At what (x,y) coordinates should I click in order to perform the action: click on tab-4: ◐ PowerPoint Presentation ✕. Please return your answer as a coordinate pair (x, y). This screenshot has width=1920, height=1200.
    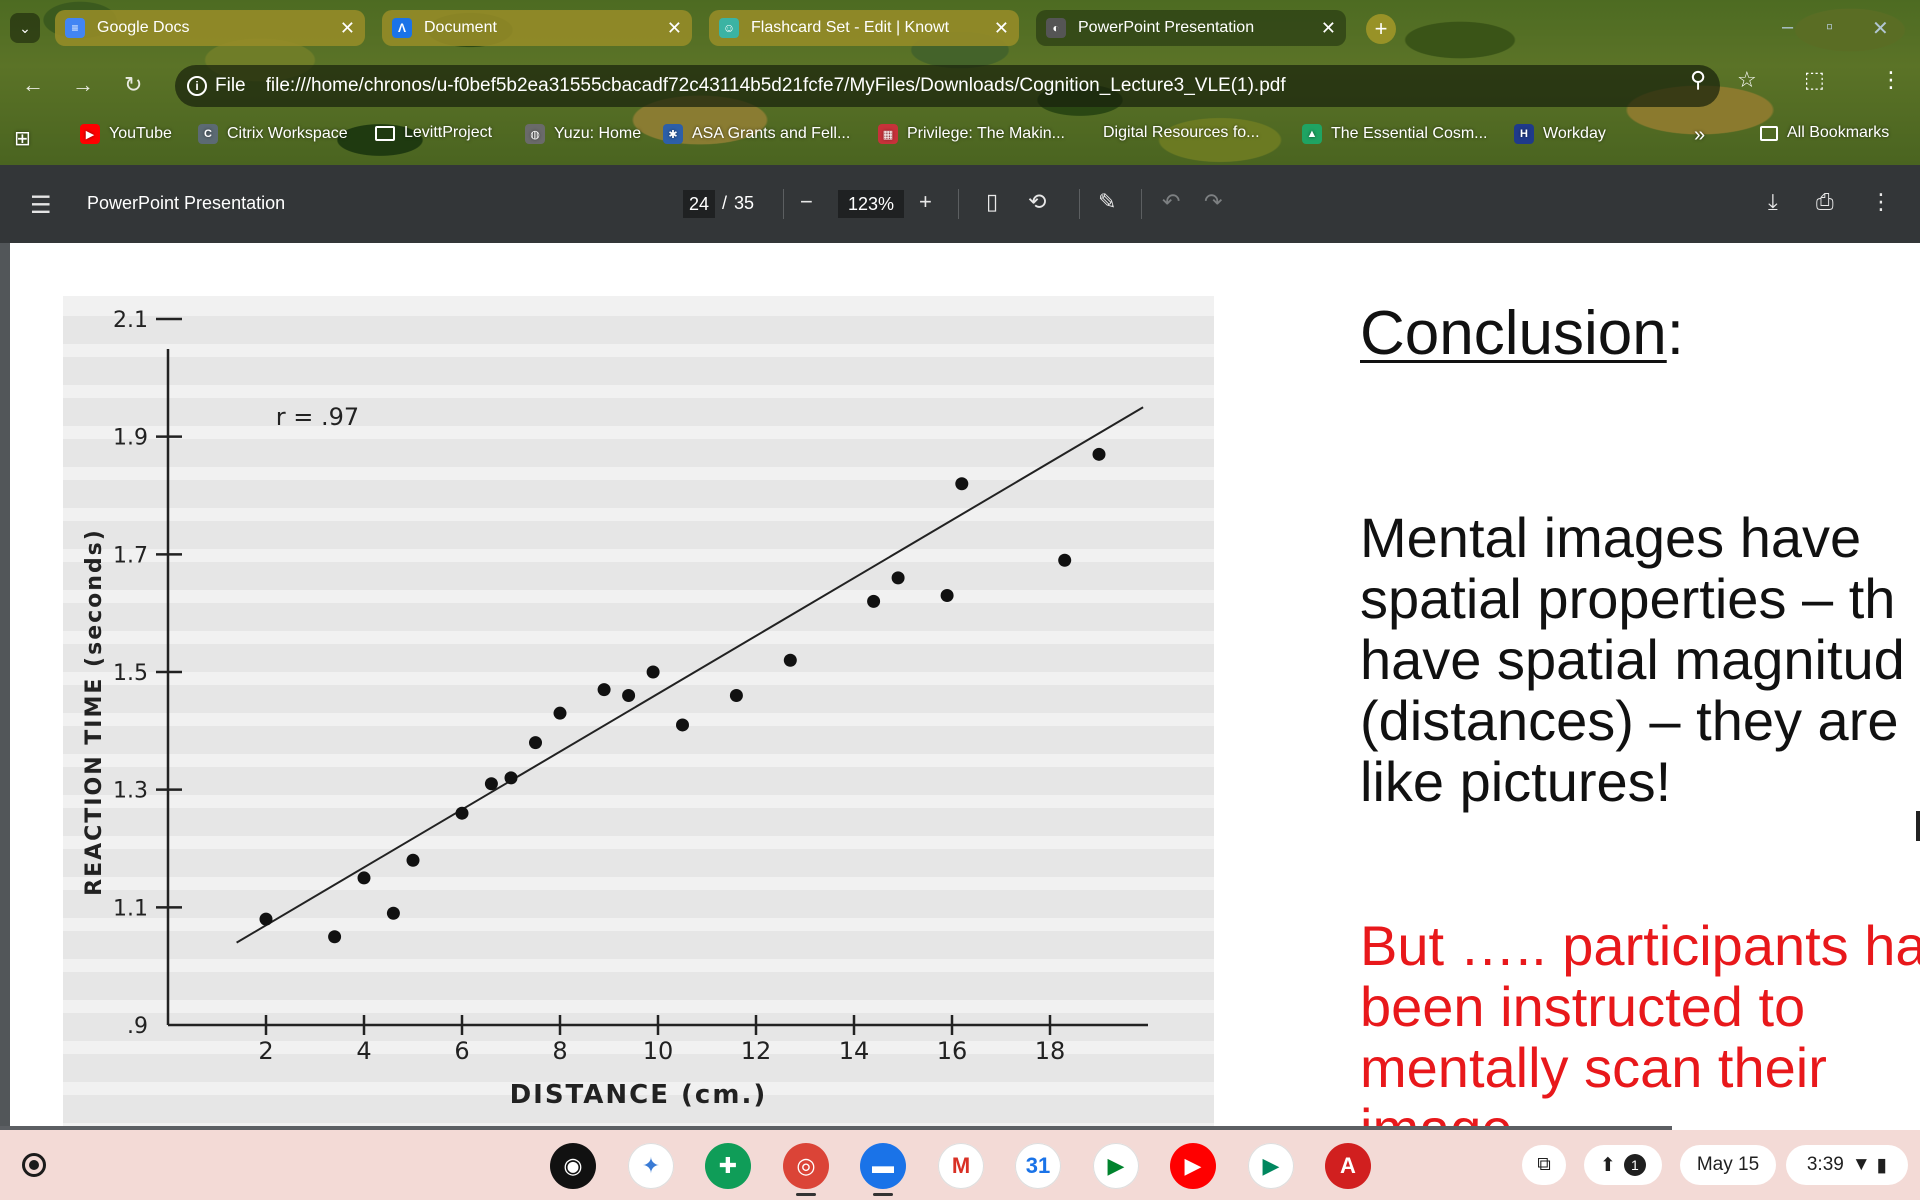
    Looking at the image, I should click on (1191, 28).